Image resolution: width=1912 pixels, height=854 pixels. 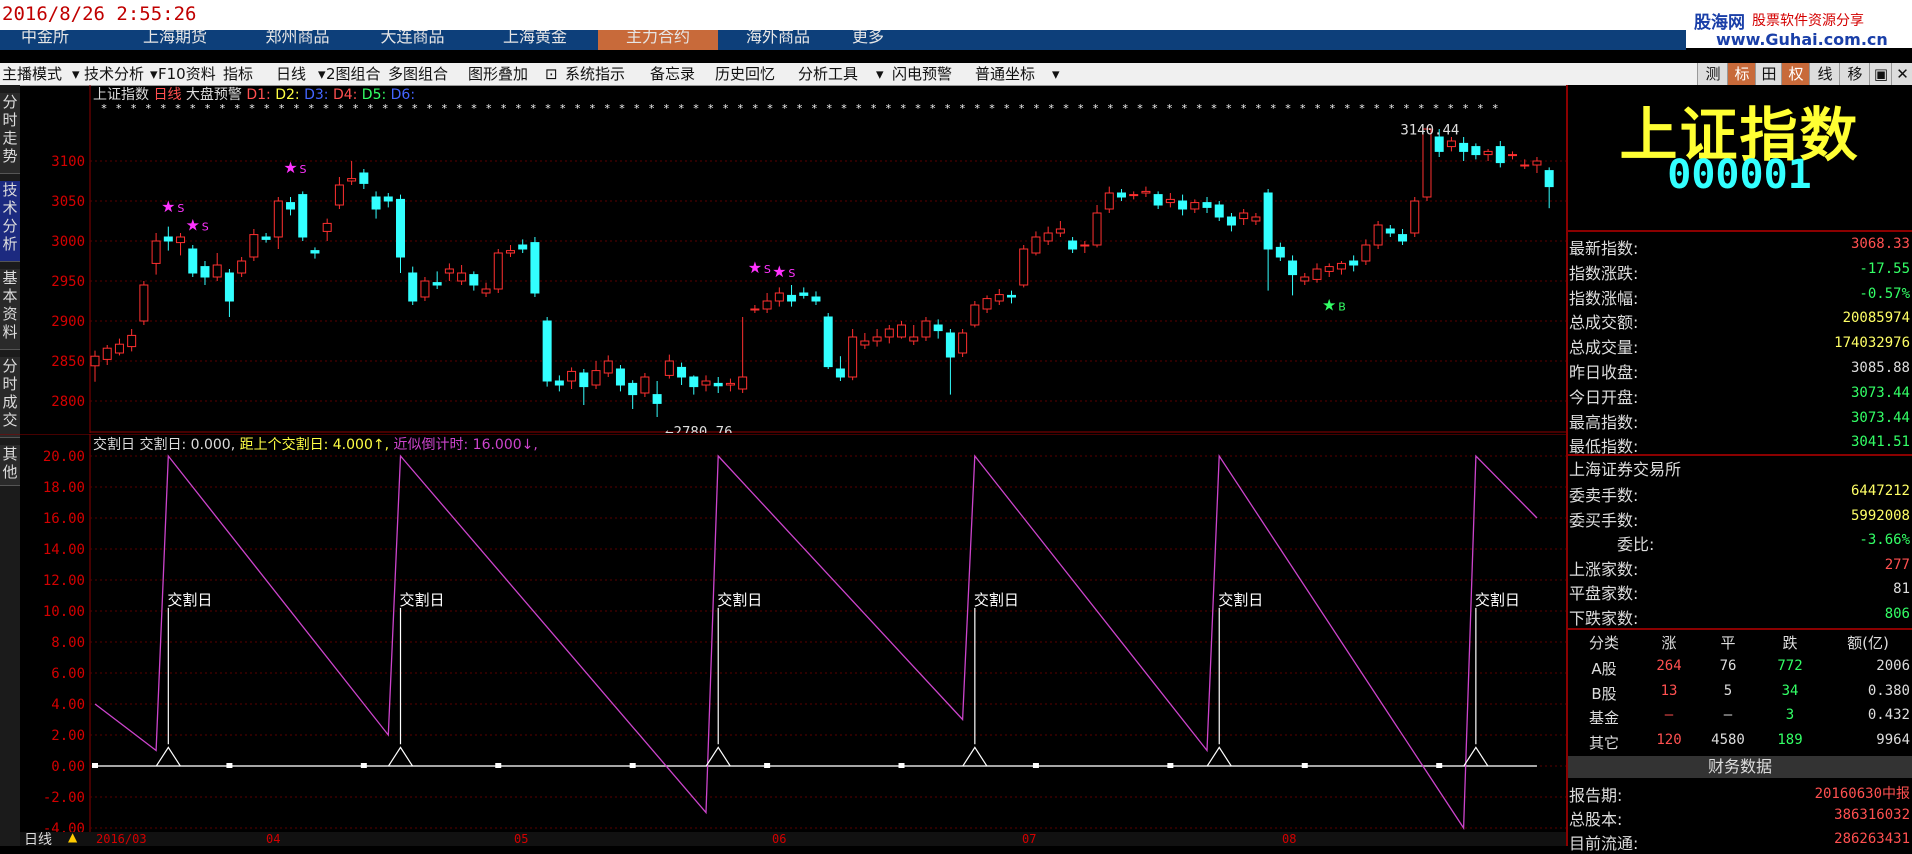 What do you see at coordinates (64, 488) in the screenshot?
I see `y-tick-label: 18.00` at bounding box center [64, 488].